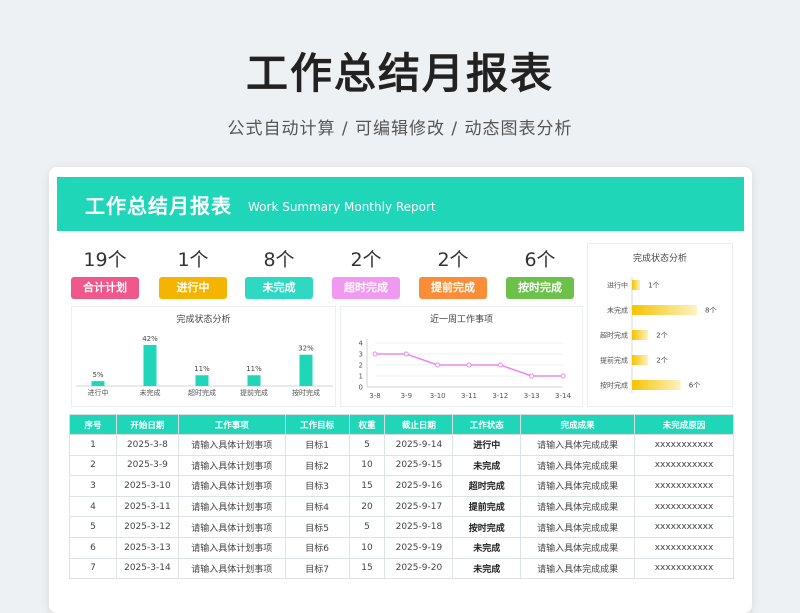 The width and height of the screenshot is (800, 613). I want to click on table-cell: 6, so click(93, 547).